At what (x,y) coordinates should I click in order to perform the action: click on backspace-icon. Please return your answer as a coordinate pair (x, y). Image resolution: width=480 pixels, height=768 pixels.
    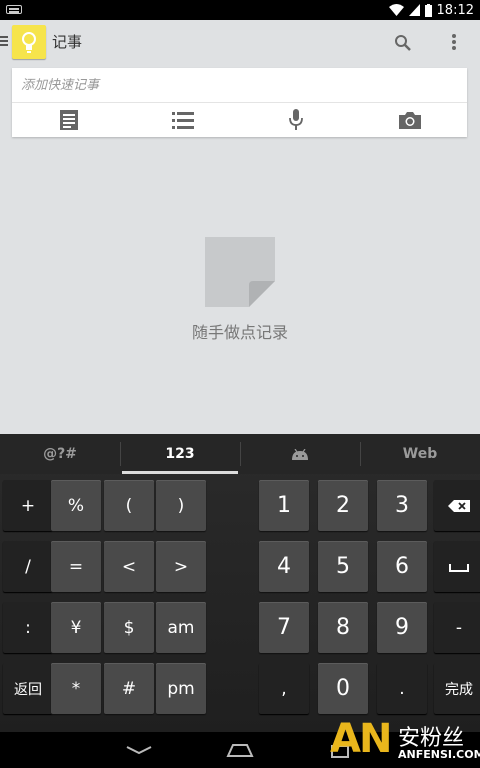
    Looking at the image, I should click on (459, 505).